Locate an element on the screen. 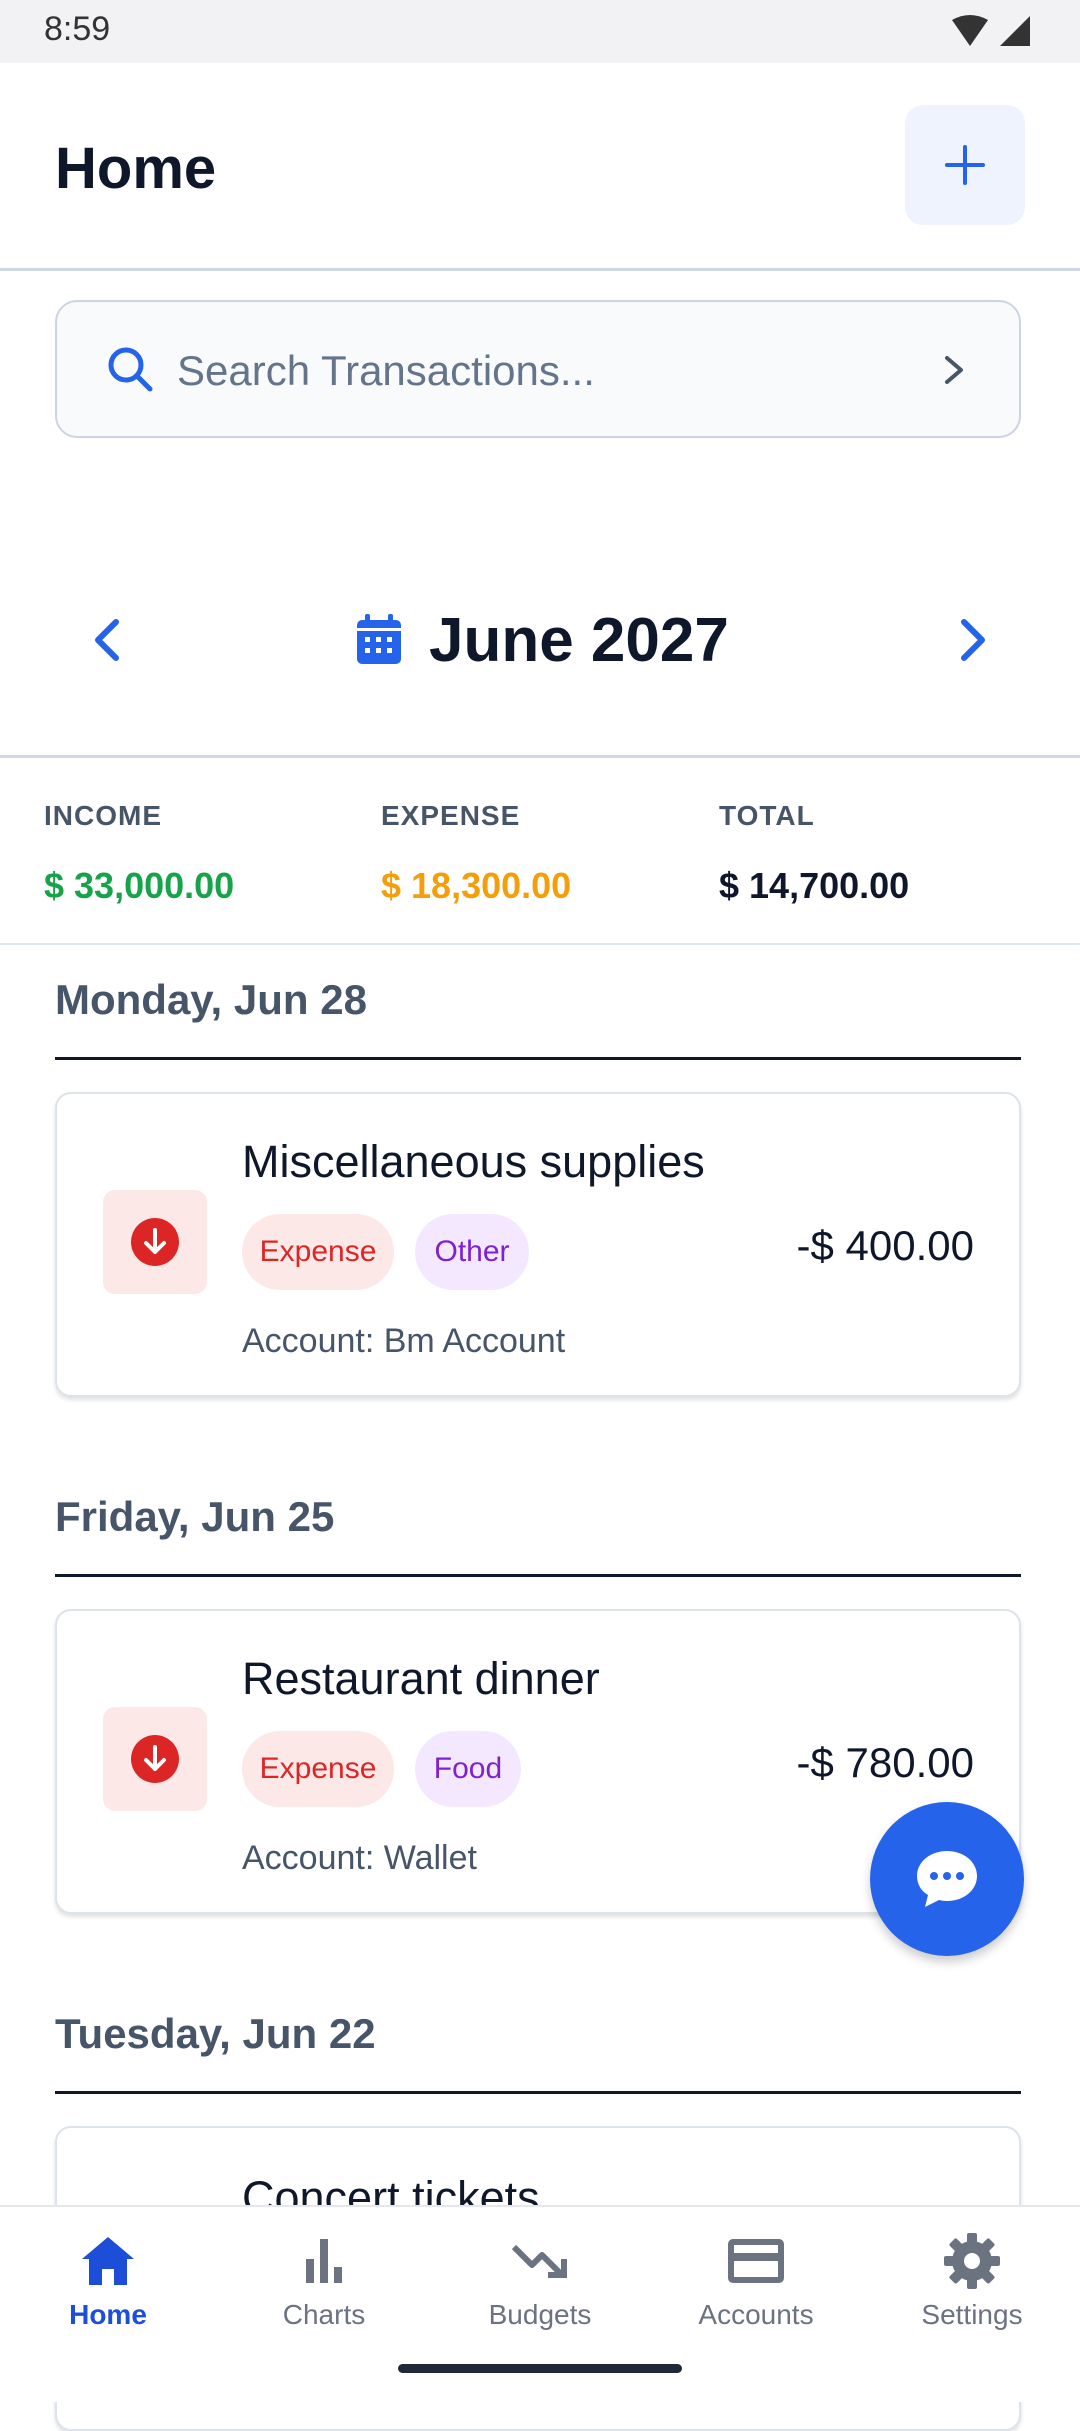  transaction-amount: -$ 780.00 is located at coordinates (885, 1762).